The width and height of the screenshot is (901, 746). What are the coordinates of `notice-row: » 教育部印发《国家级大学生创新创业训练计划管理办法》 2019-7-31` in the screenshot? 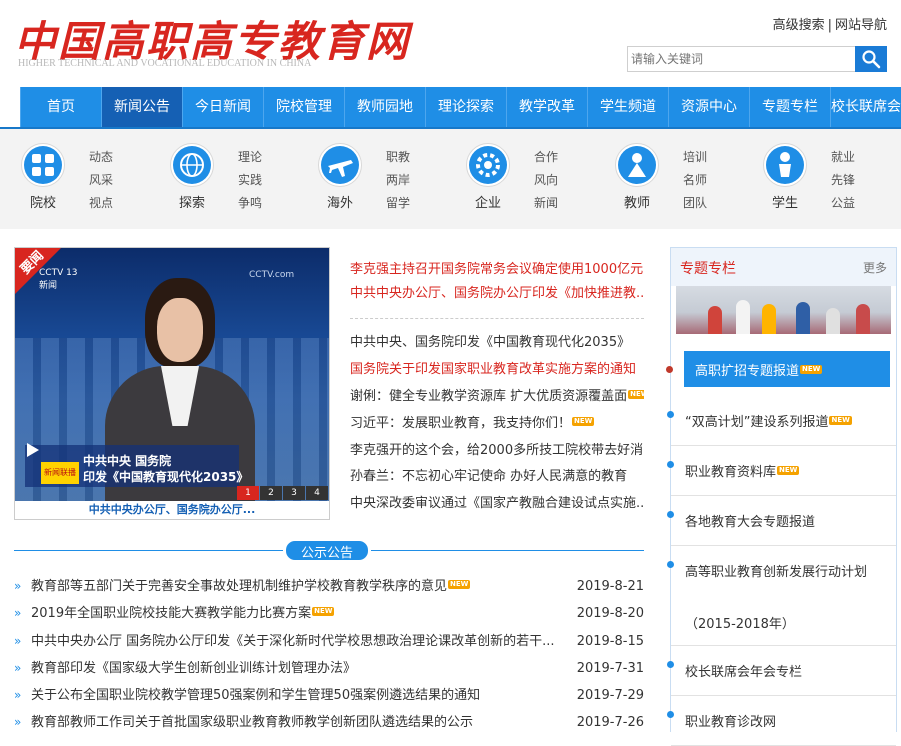 It's located at (329, 668).